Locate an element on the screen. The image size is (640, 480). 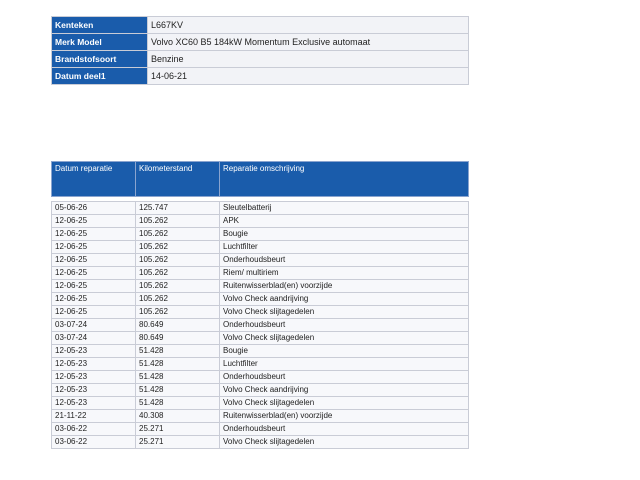
vehicle-label: Kenteken is located at coordinates (99, 25).